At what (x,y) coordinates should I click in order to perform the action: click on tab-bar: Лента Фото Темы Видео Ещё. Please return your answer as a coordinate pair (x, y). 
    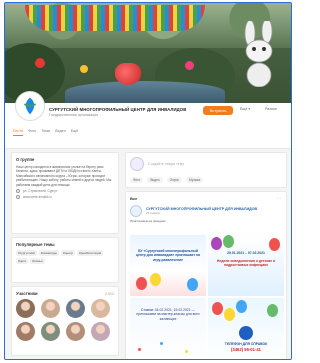
    Looking at the image, I should click on (45, 132).